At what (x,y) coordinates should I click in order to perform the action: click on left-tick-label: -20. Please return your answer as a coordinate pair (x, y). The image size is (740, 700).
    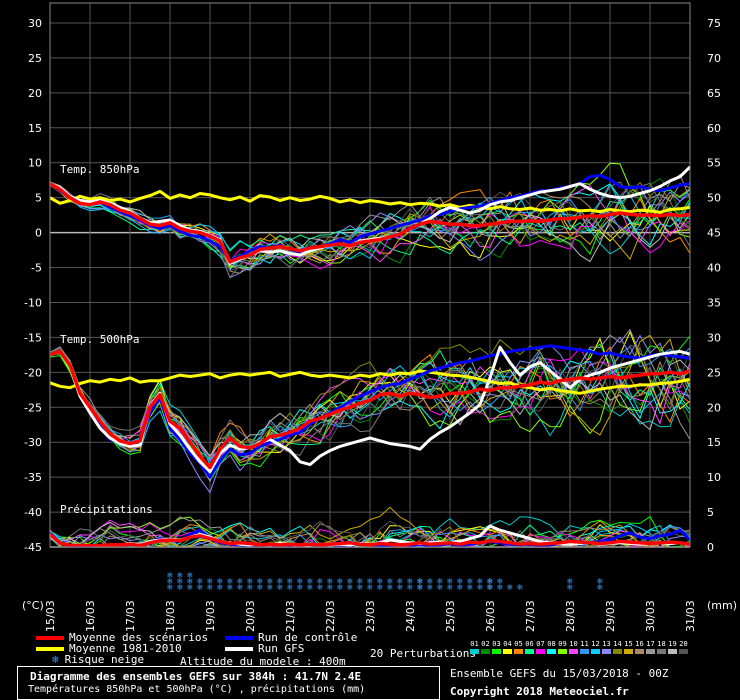
    Looking at the image, I should click on (33, 372).